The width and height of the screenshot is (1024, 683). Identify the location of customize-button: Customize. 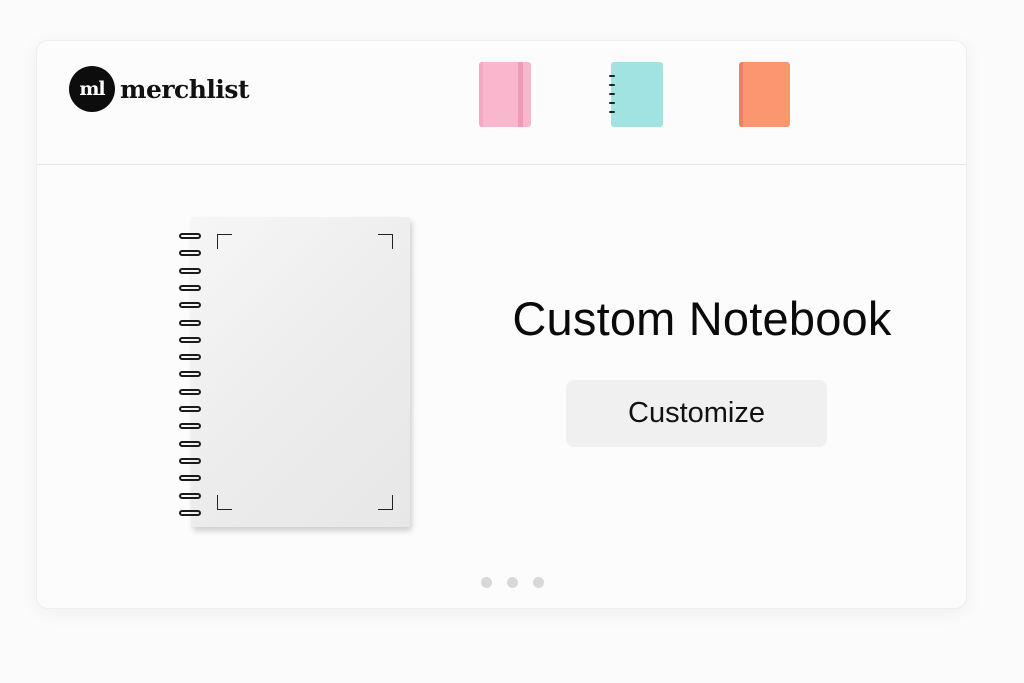
(696, 413).